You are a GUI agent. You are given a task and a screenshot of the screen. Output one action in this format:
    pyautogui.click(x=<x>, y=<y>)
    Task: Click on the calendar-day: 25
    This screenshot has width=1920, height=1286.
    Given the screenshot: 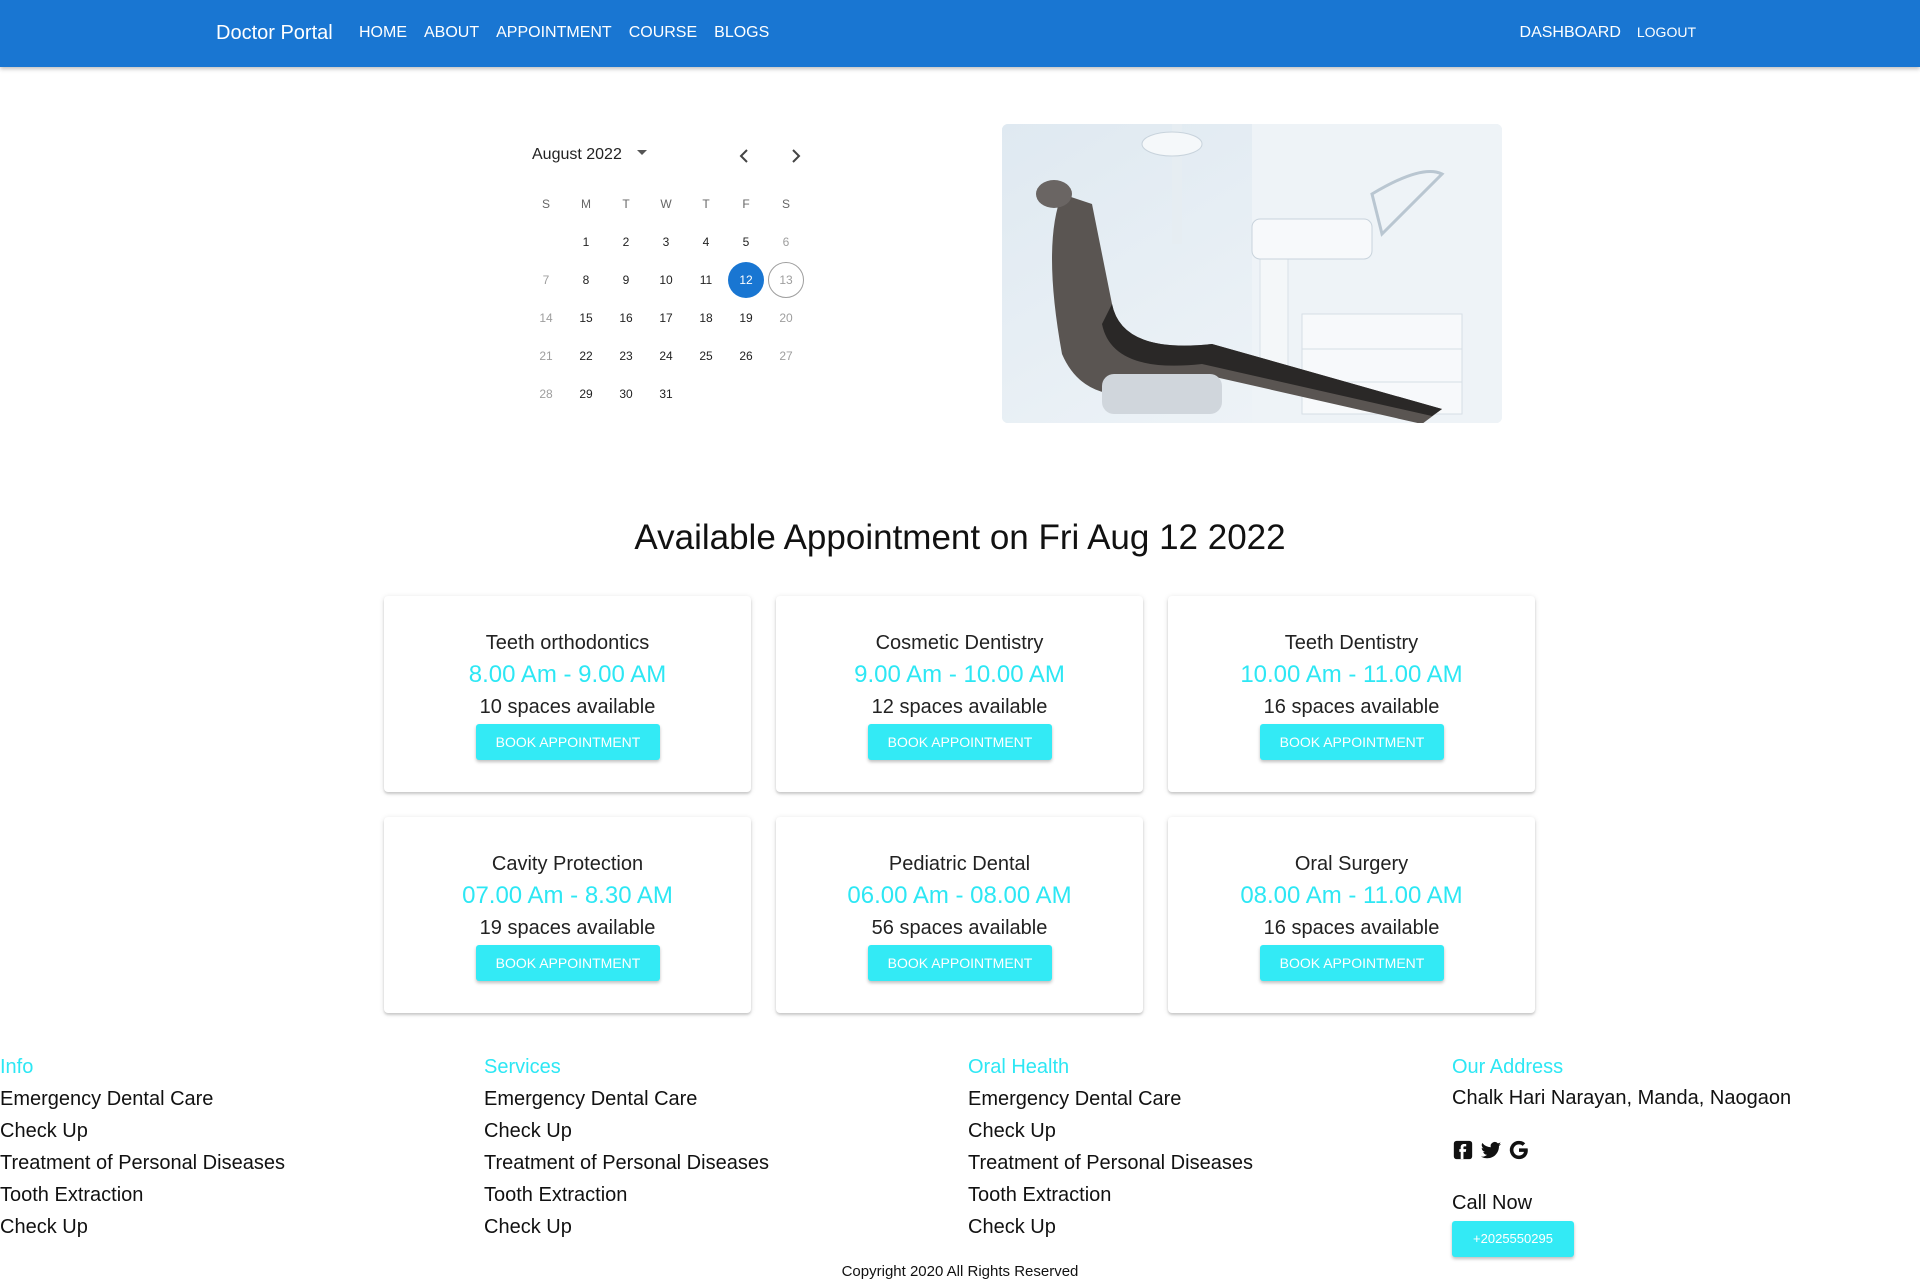 What is the action you would take?
    pyautogui.click(x=706, y=356)
    